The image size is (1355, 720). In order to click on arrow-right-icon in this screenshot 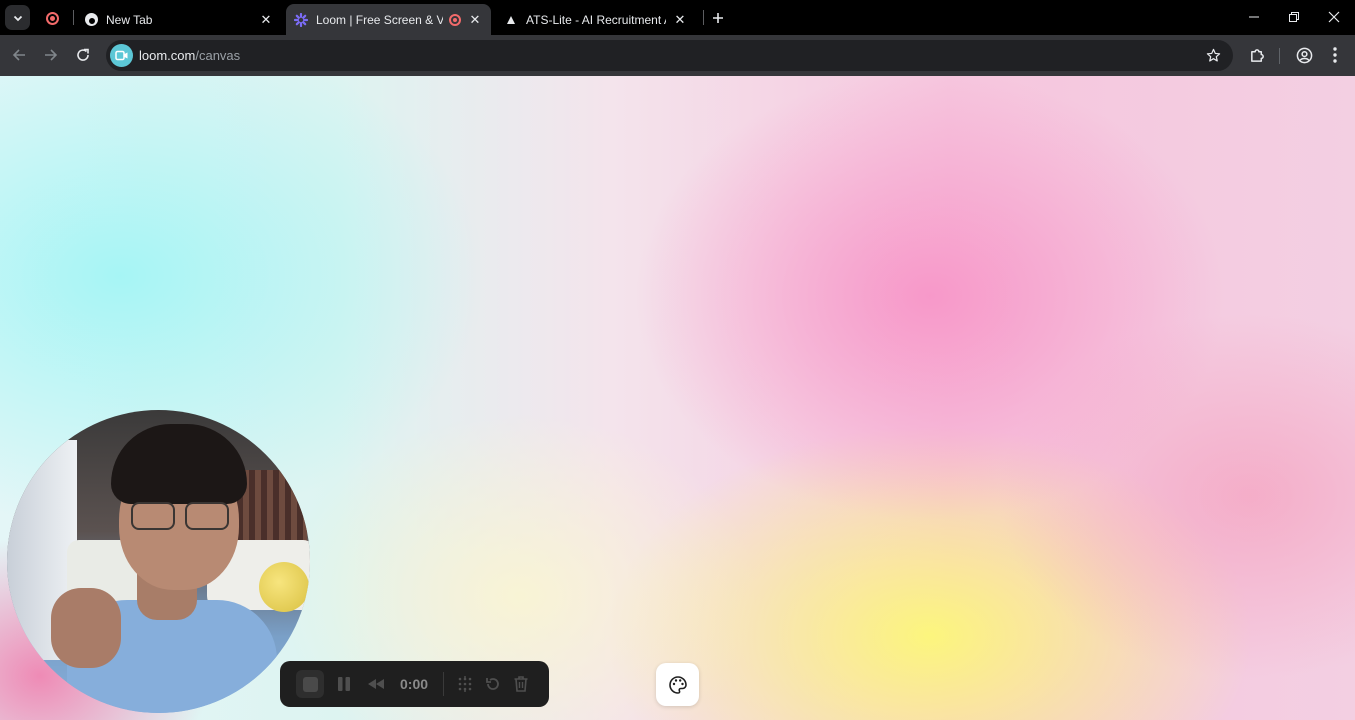, I will do `click(51, 55)`.